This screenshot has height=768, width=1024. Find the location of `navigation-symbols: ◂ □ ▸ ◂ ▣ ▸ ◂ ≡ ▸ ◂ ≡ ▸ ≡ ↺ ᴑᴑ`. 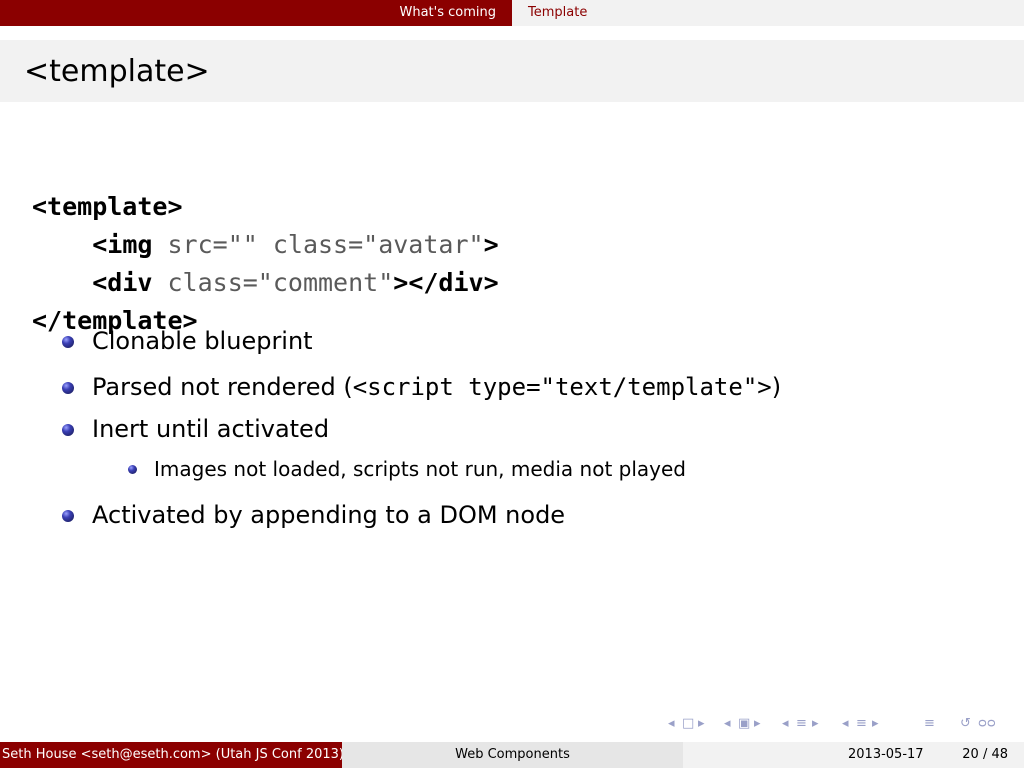

navigation-symbols: ◂ □ ▸ ◂ ▣ ▸ ◂ ≡ ▸ ◂ ≡ ▸ ≡ ↺ ᴑᴑ is located at coordinates (843, 726).